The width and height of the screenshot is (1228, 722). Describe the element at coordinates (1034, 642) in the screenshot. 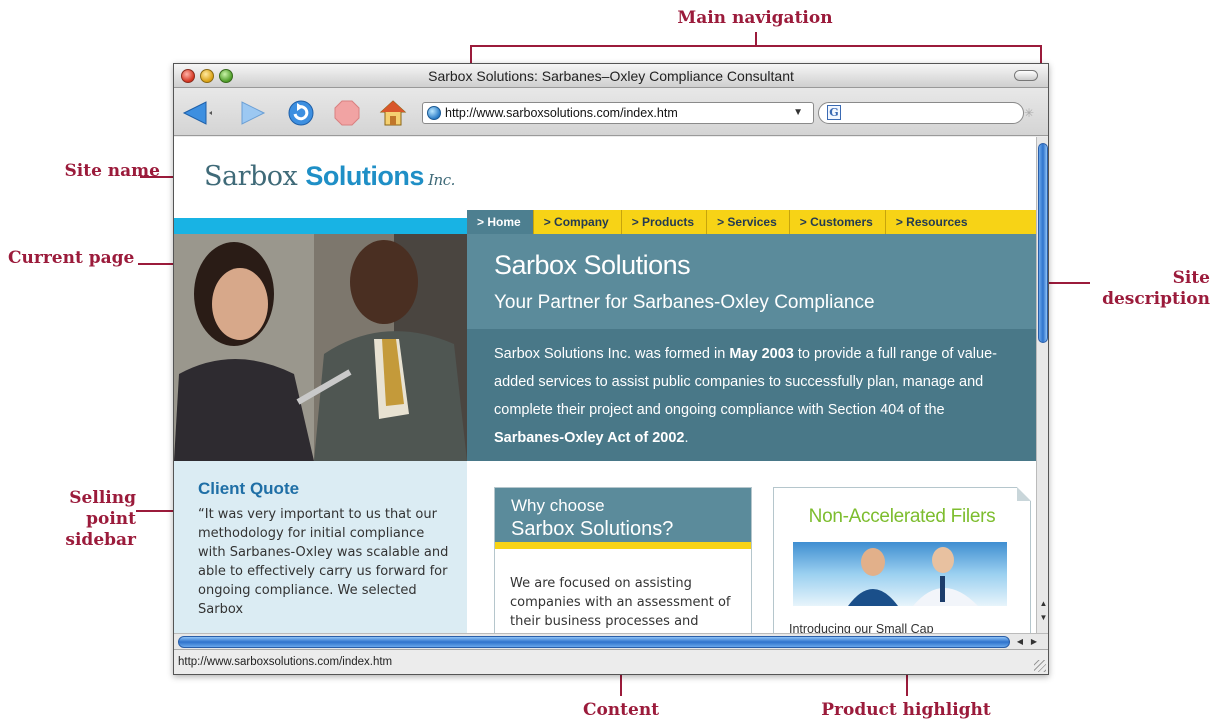

I see `scroll-right-icon: ▶` at that location.